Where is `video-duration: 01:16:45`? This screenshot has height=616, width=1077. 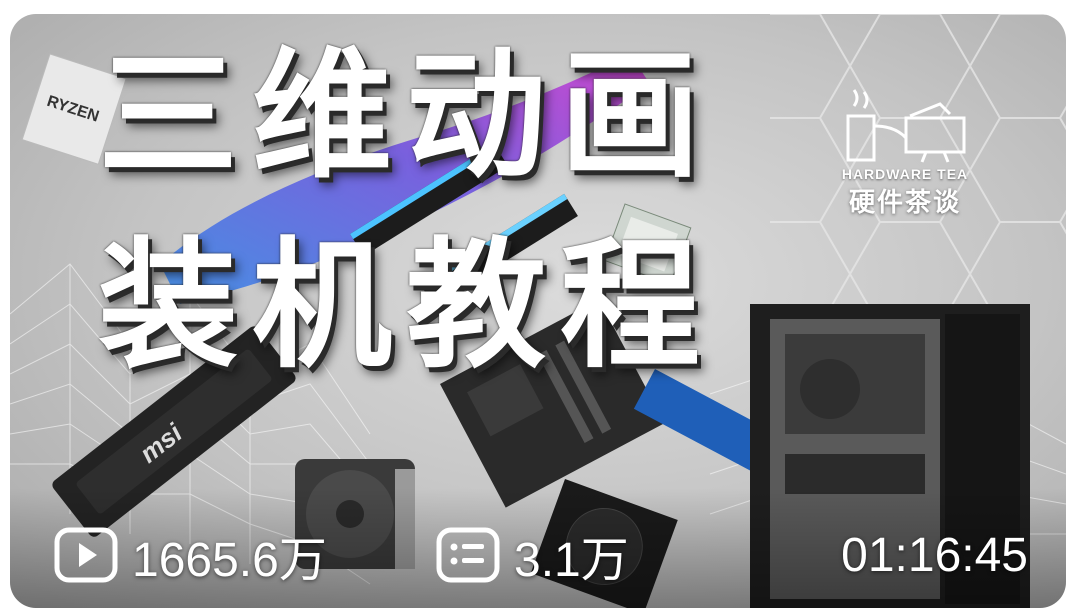 video-duration: 01:16:45 is located at coordinates (934, 555).